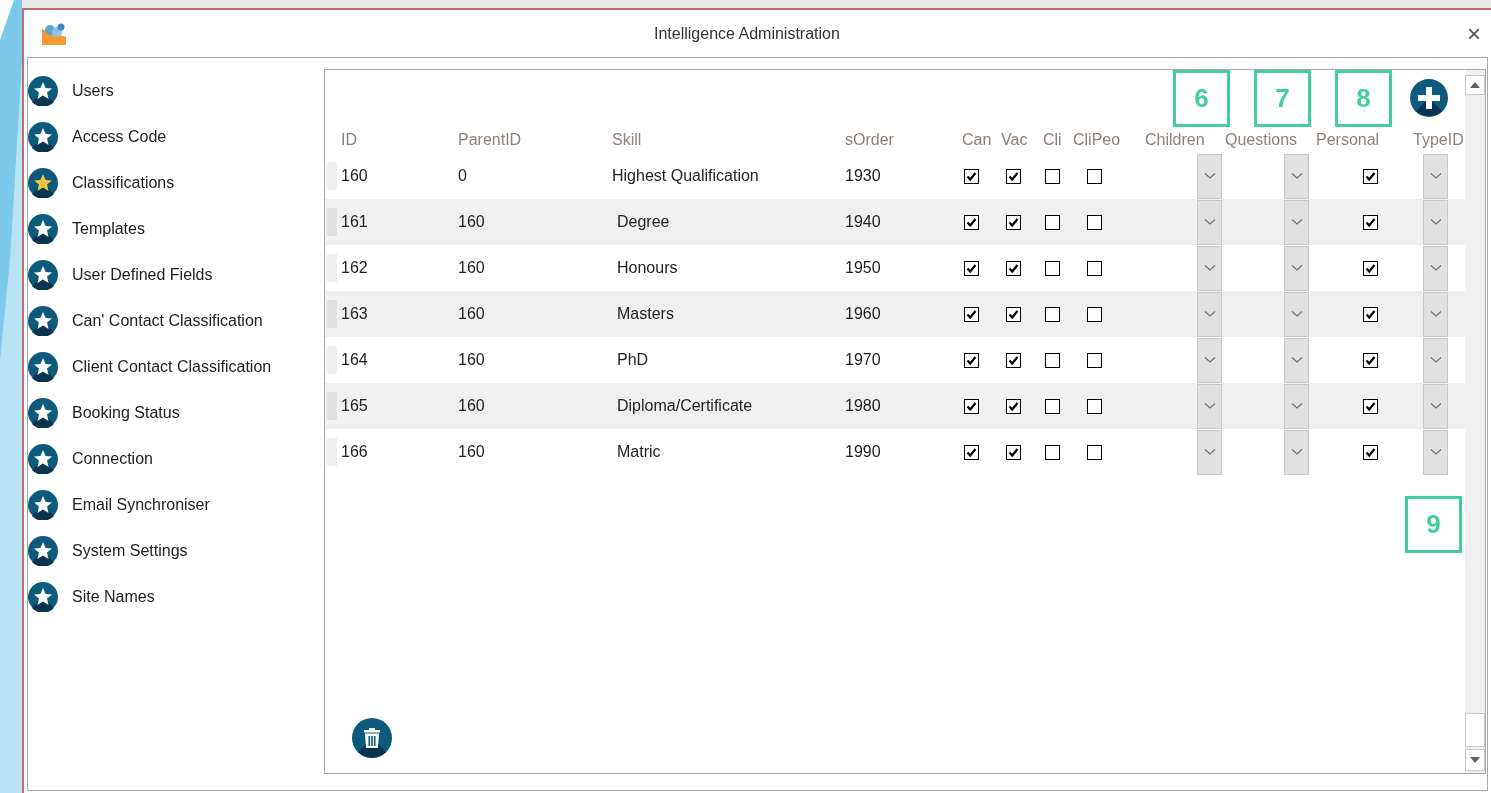 The height and width of the screenshot is (793, 1491). I want to click on column-header: Cli, so click(1052, 140).